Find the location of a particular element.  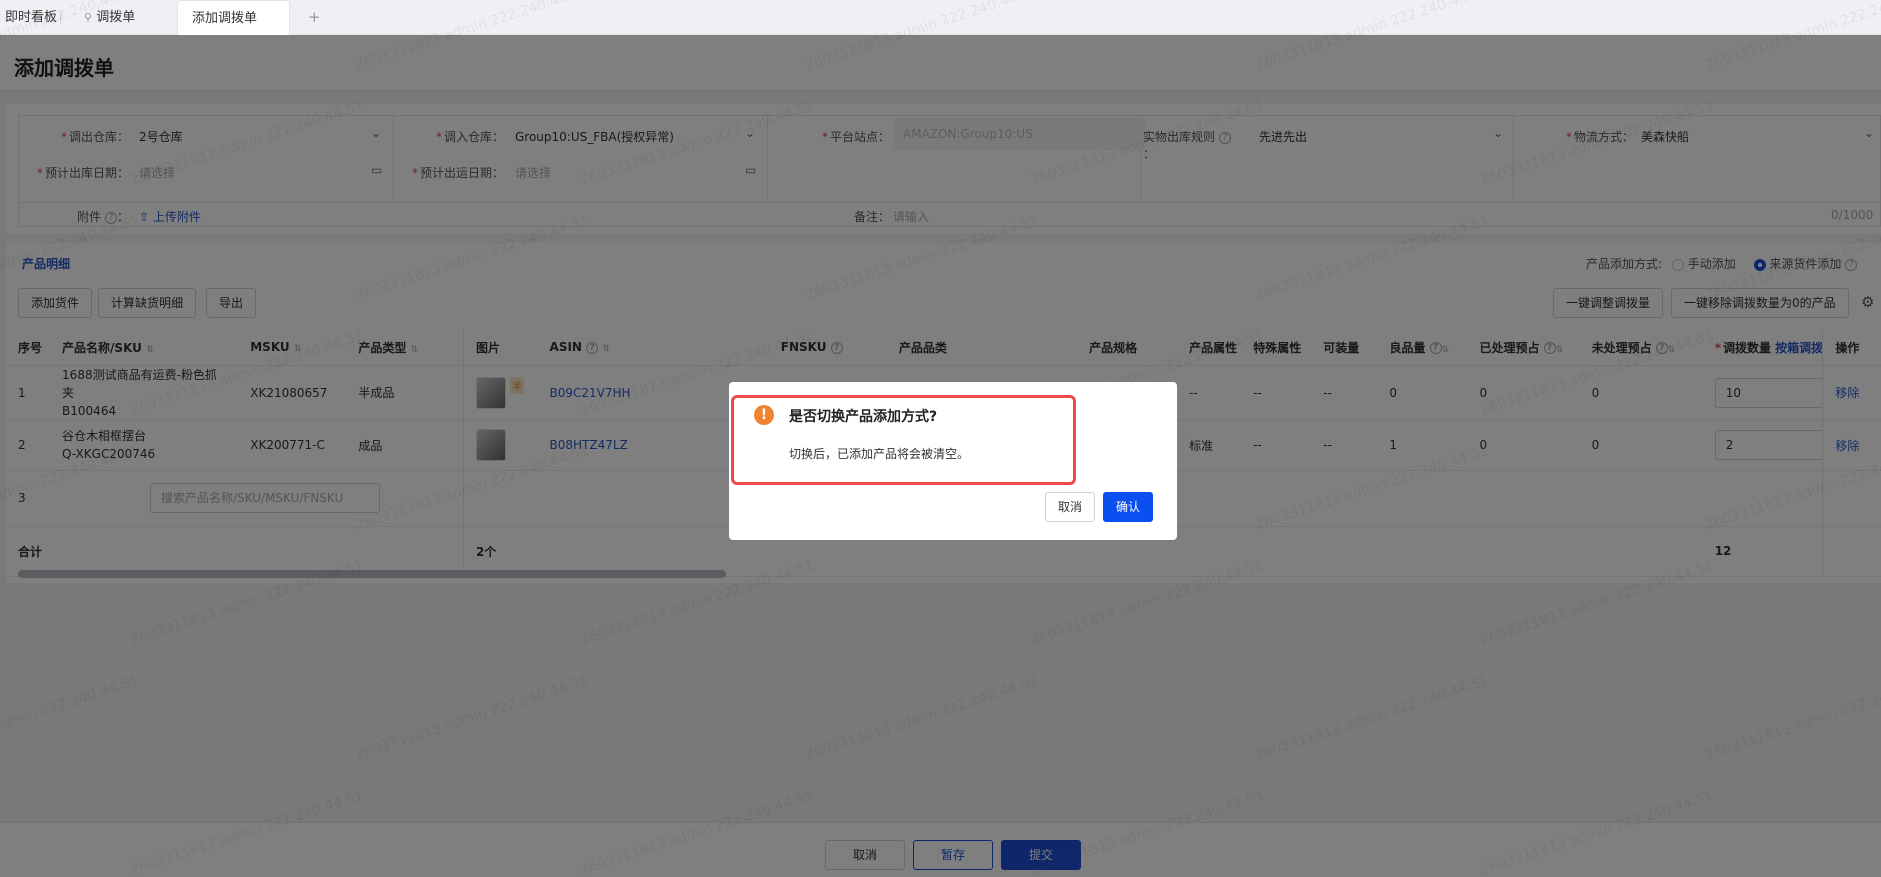

tab-add-transfer: 添加调拨单 is located at coordinates (233, 17).